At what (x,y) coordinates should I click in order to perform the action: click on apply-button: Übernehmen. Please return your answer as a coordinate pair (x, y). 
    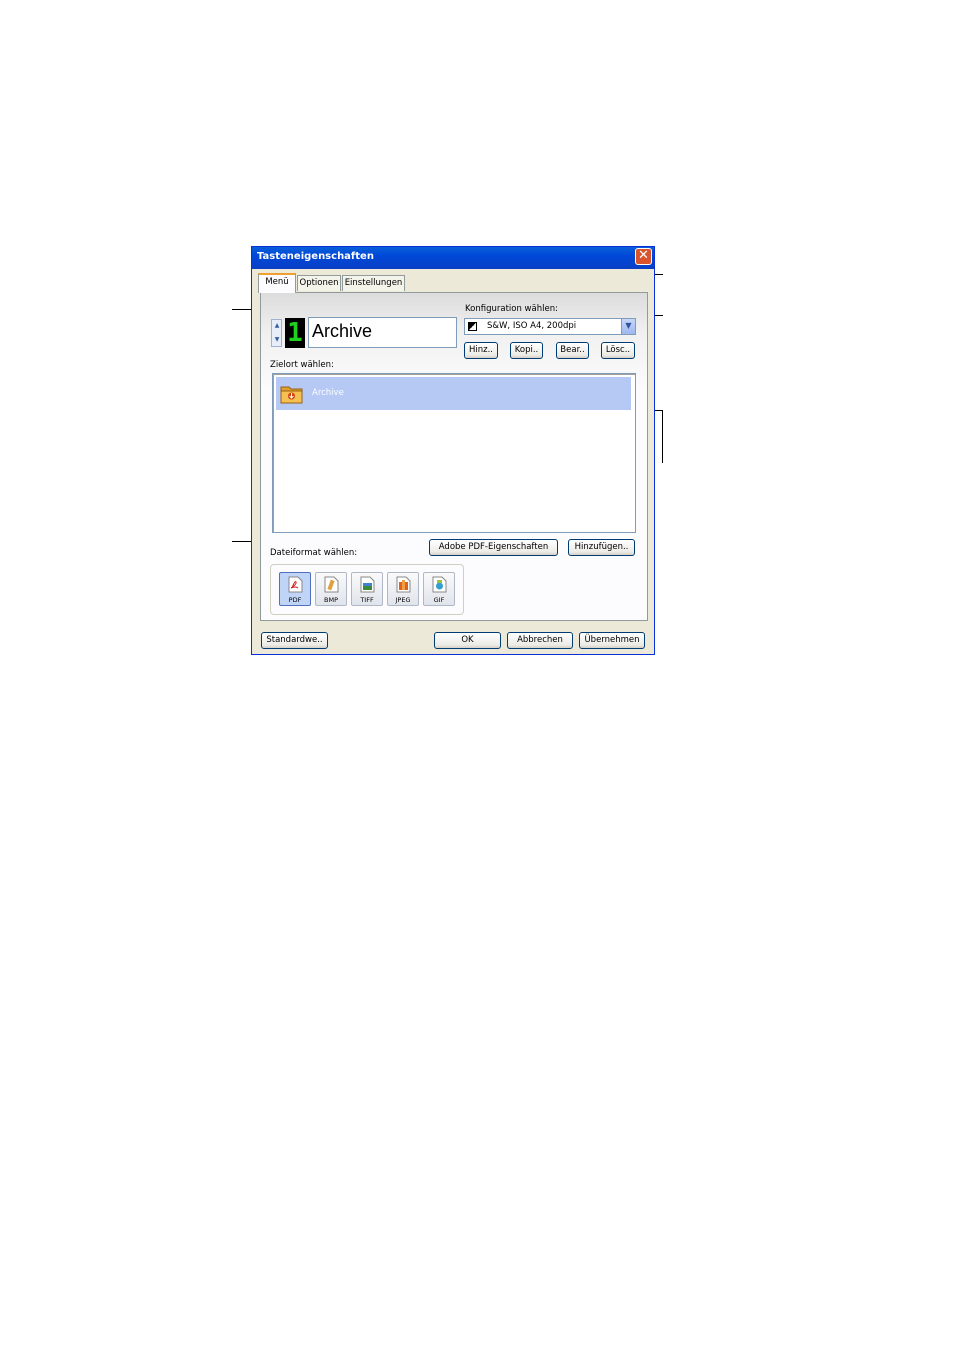
    Looking at the image, I should click on (612, 640).